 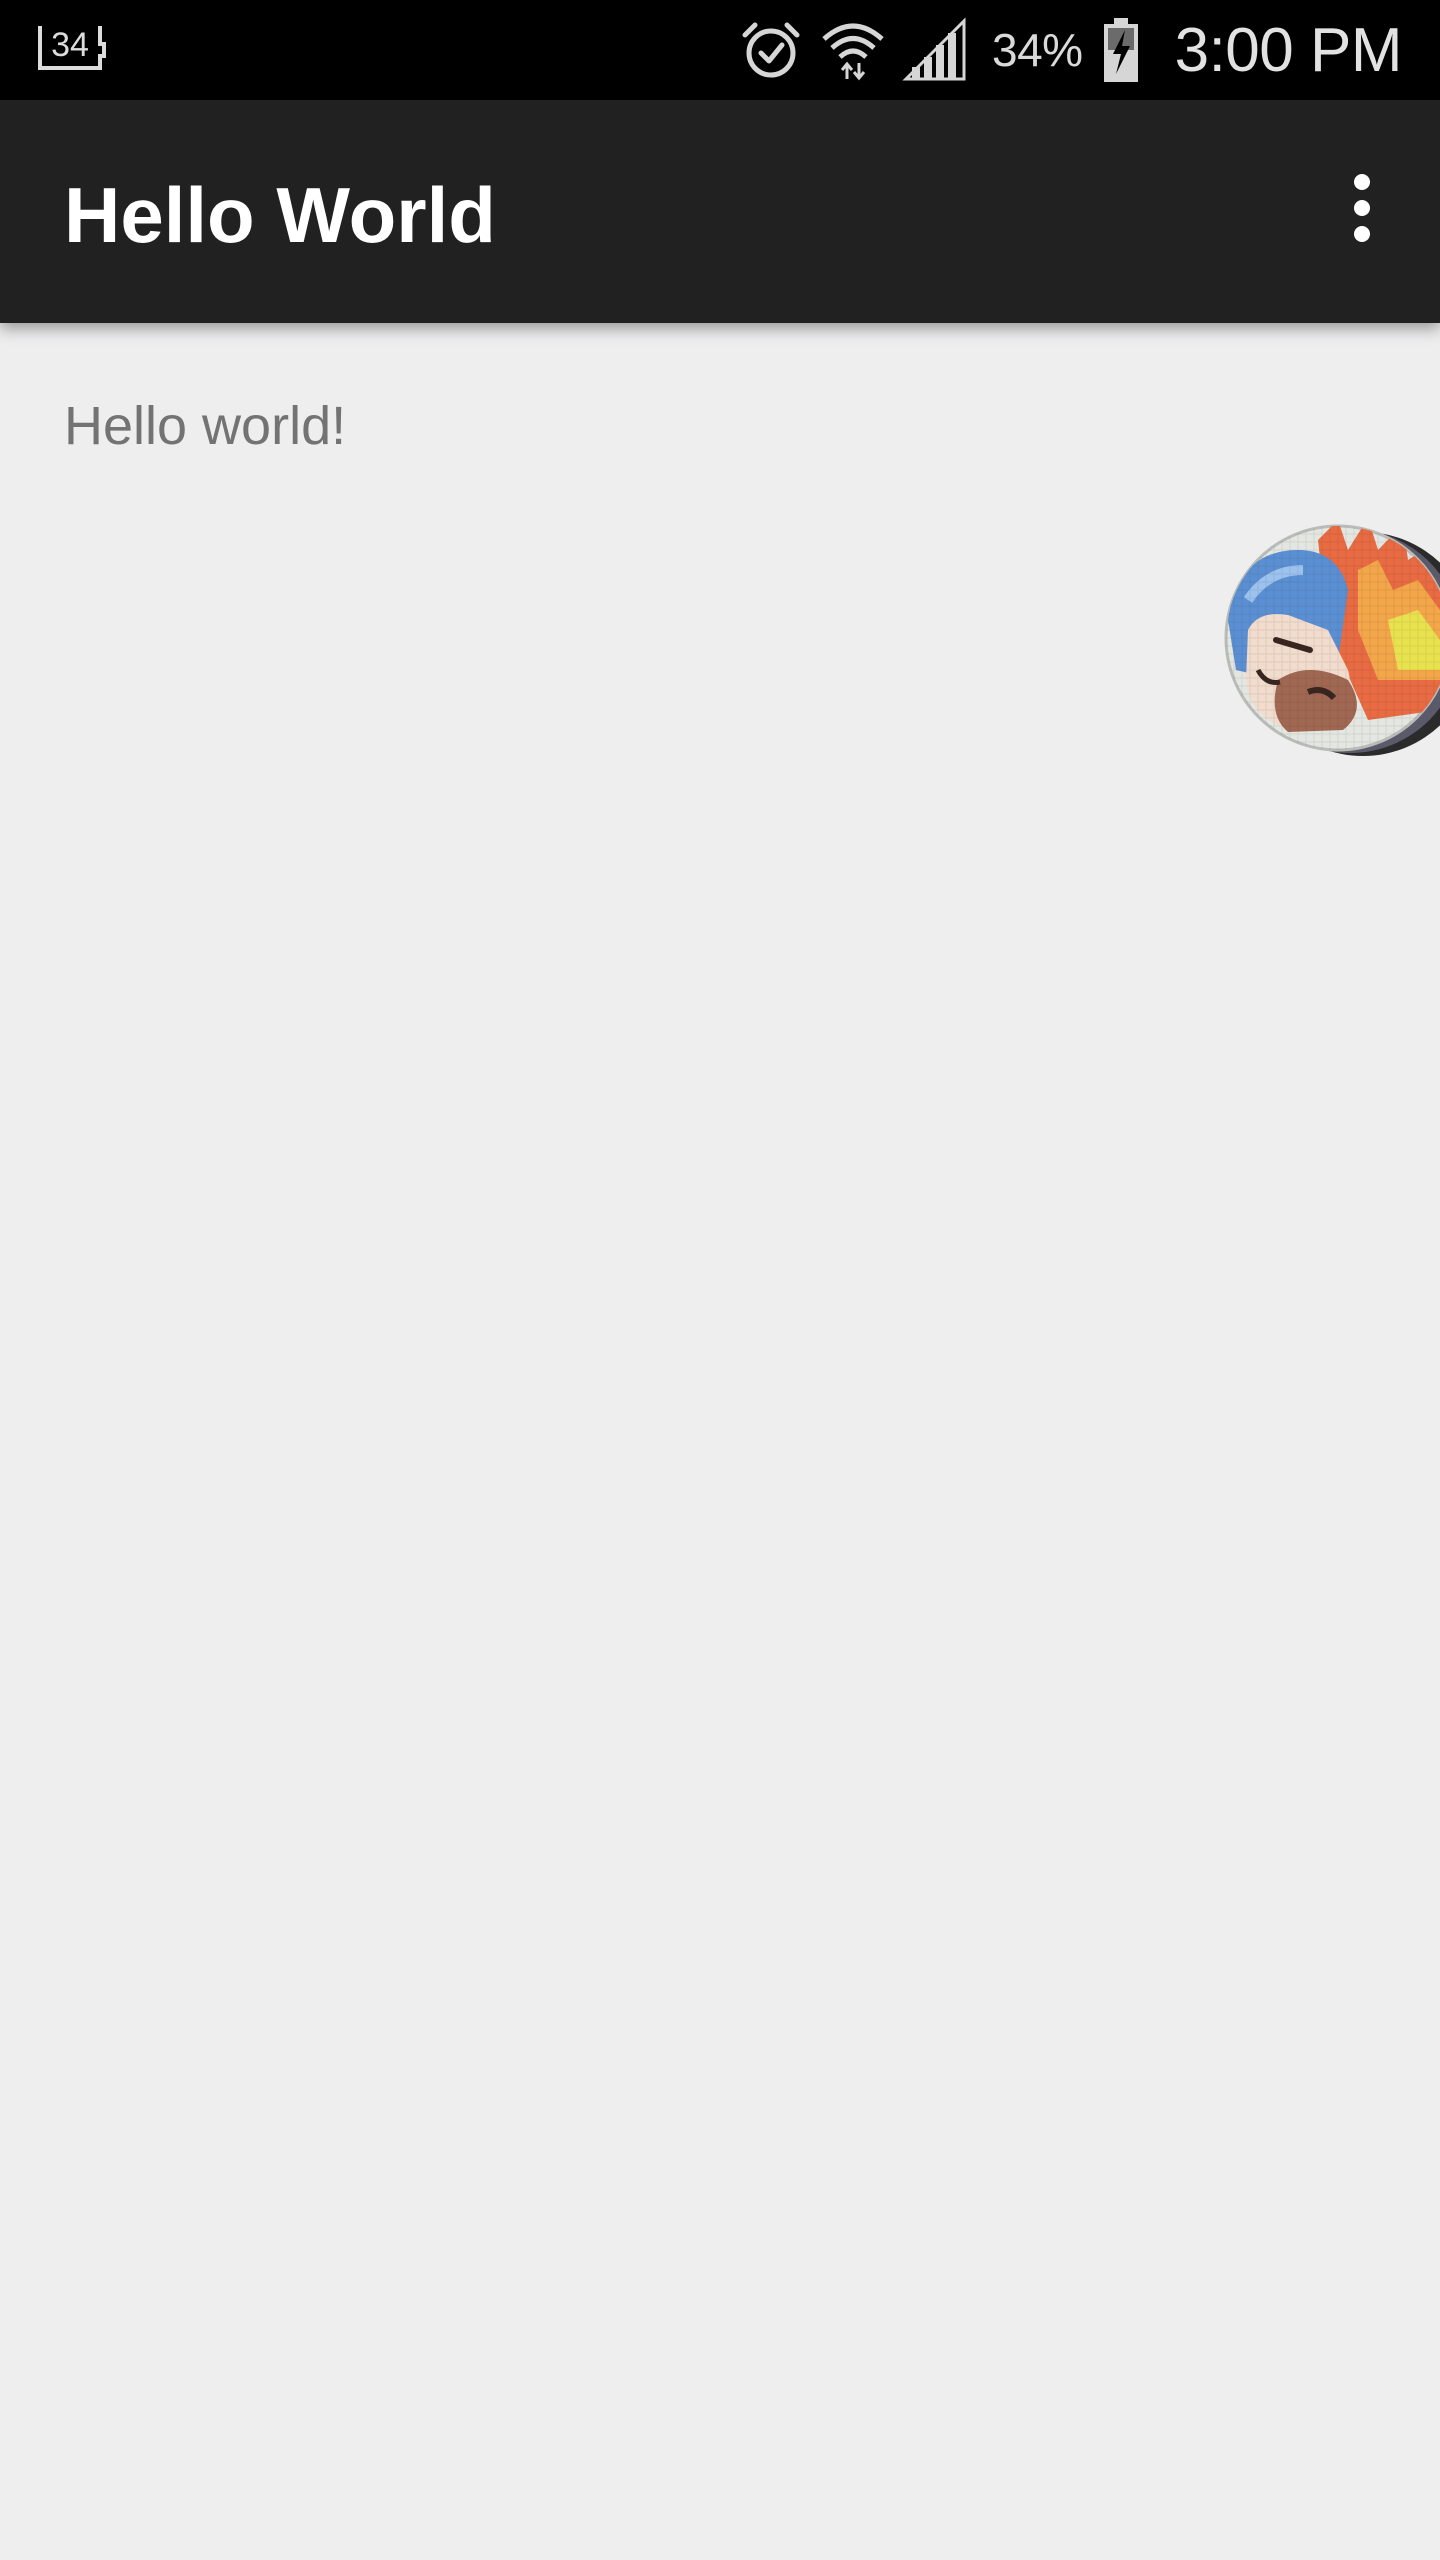 I want to click on wifi-icon, so click(x=853, y=50).